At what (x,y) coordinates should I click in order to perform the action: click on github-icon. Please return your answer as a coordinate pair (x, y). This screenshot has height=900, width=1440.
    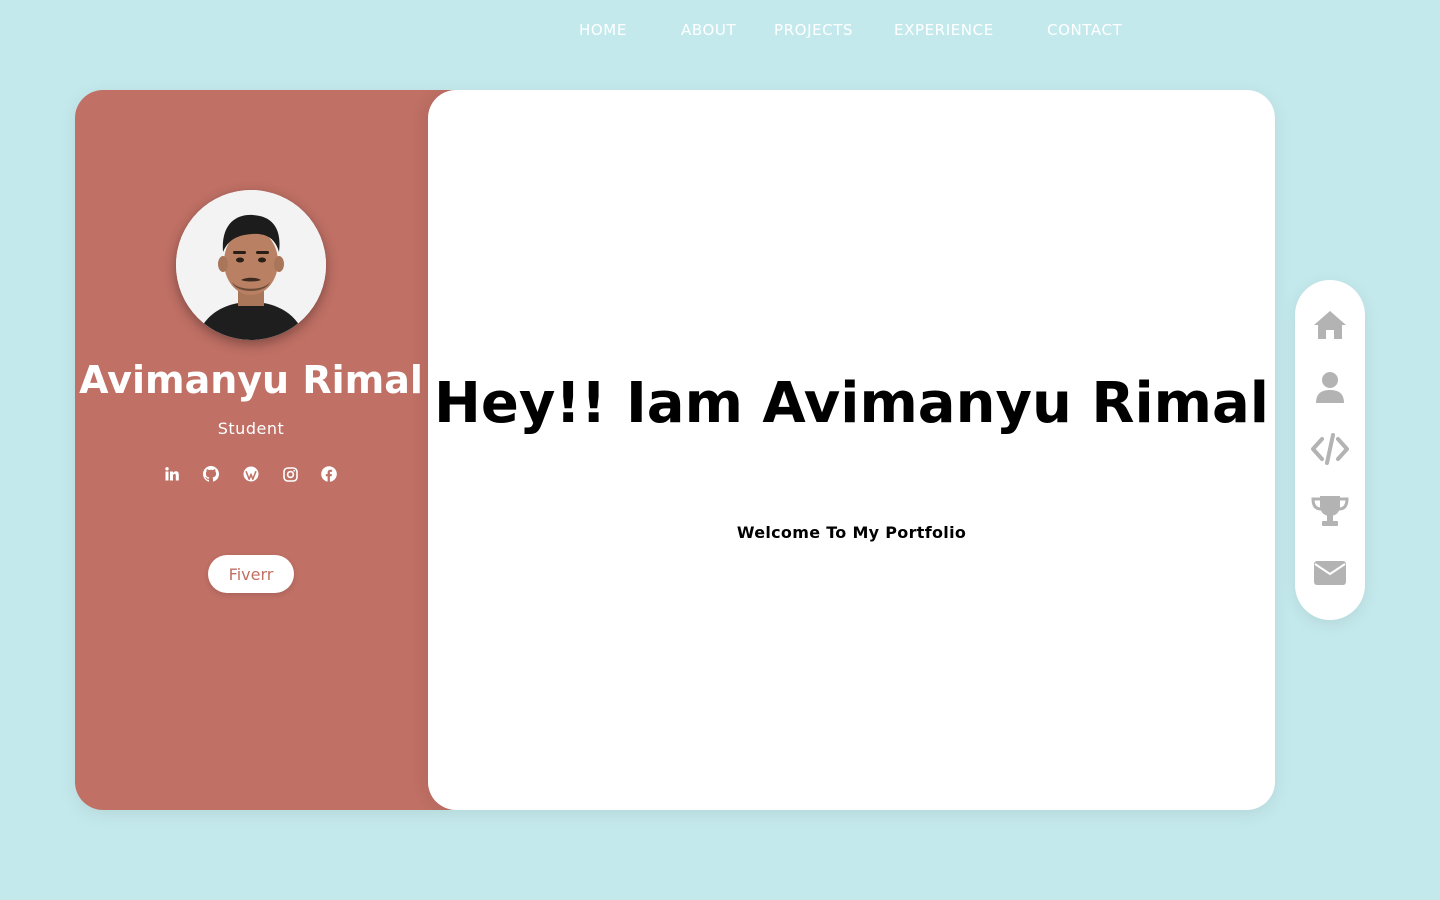
    Looking at the image, I should click on (211, 474).